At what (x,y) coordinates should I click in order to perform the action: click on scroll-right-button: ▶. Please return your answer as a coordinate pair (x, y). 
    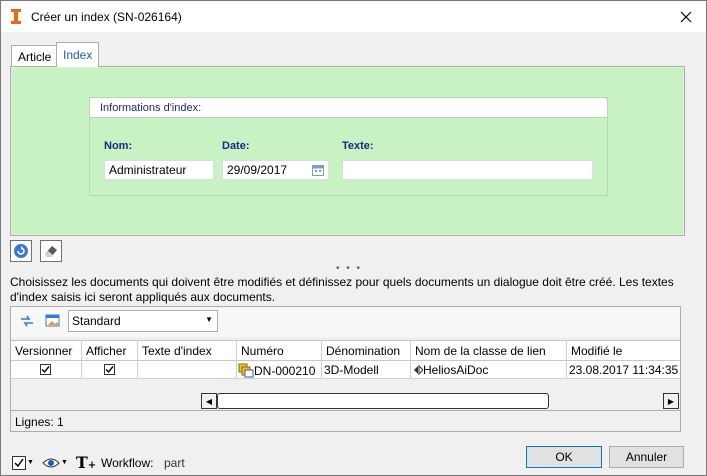
    Looking at the image, I should click on (671, 401).